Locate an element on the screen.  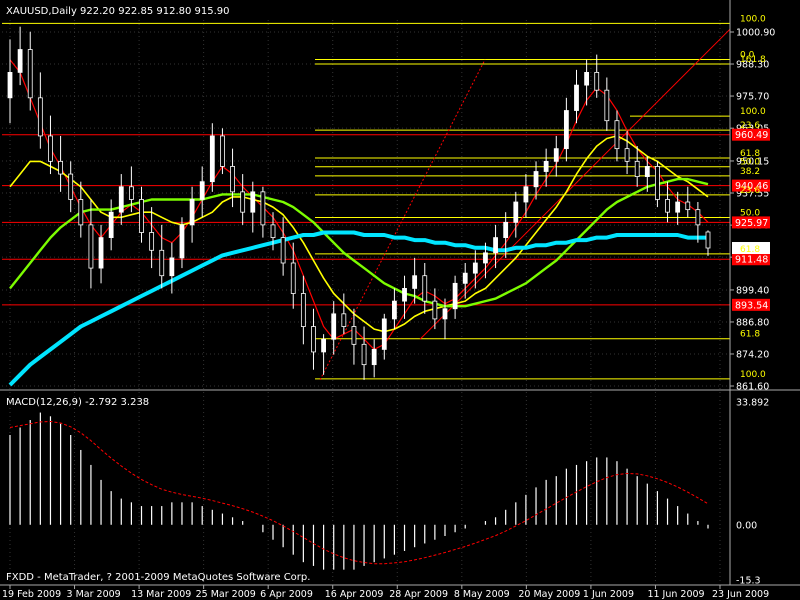
price-tag-label: 960.49 is located at coordinates (751, 135).